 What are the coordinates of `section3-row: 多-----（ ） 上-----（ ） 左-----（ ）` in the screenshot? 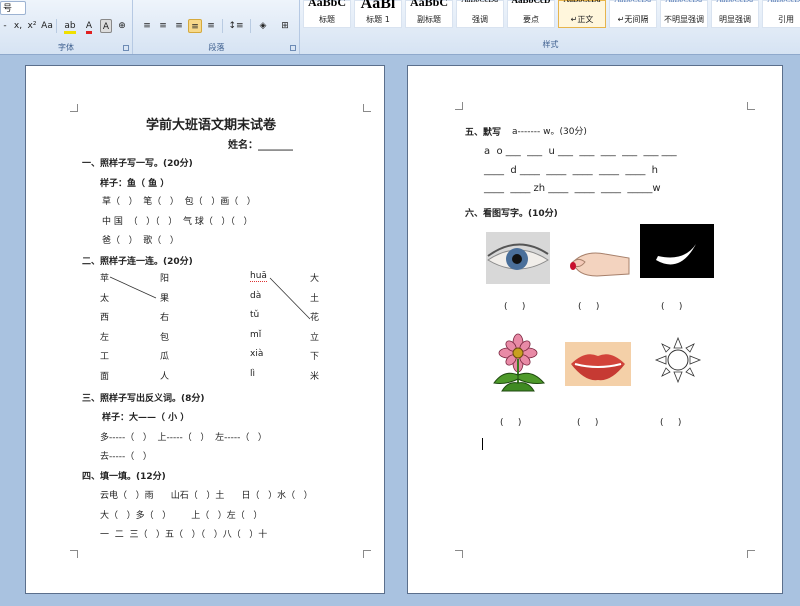 It's located at (183, 438).